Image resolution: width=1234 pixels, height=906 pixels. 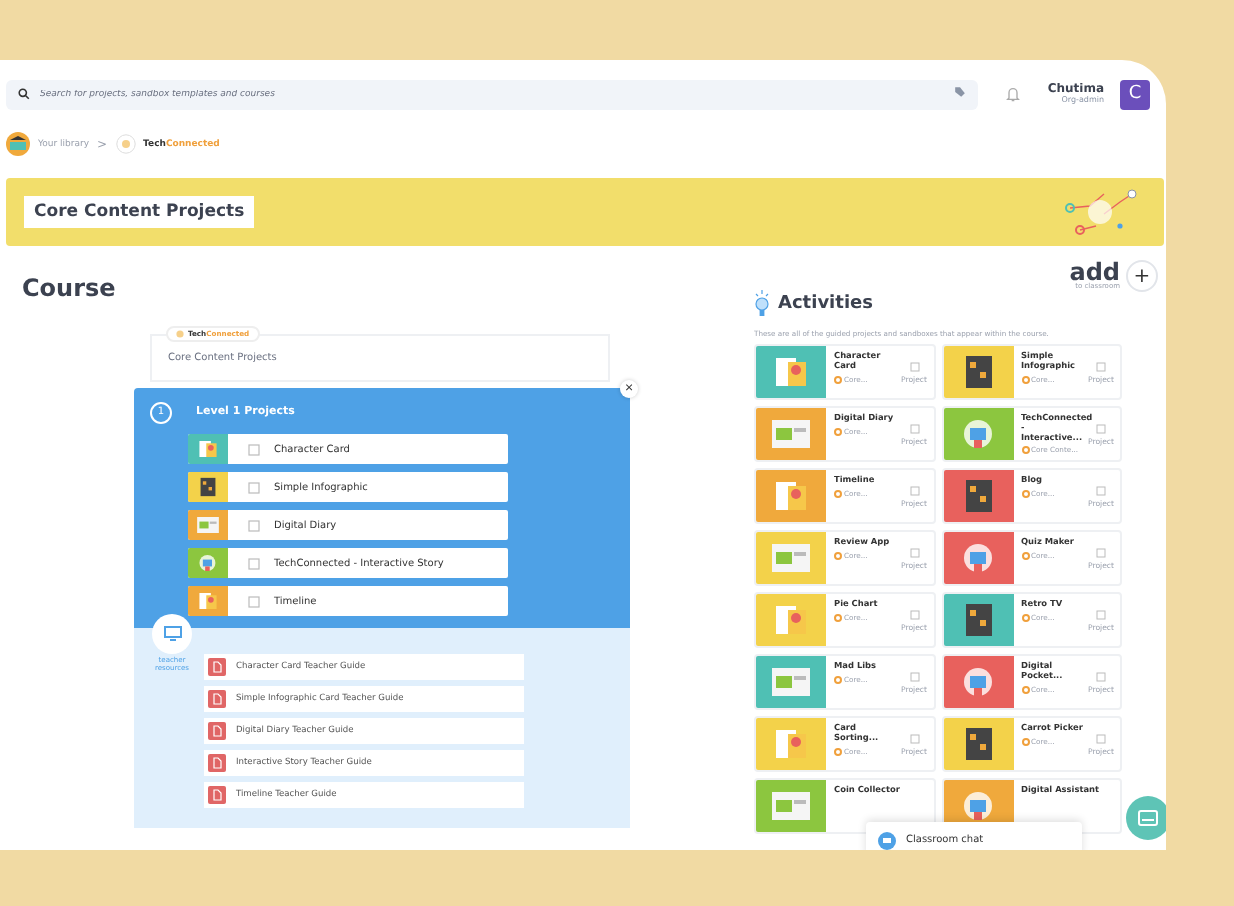 What do you see at coordinates (1142, 276) in the screenshot?
I see `add-button: +` at bounding box center [1142, 276].